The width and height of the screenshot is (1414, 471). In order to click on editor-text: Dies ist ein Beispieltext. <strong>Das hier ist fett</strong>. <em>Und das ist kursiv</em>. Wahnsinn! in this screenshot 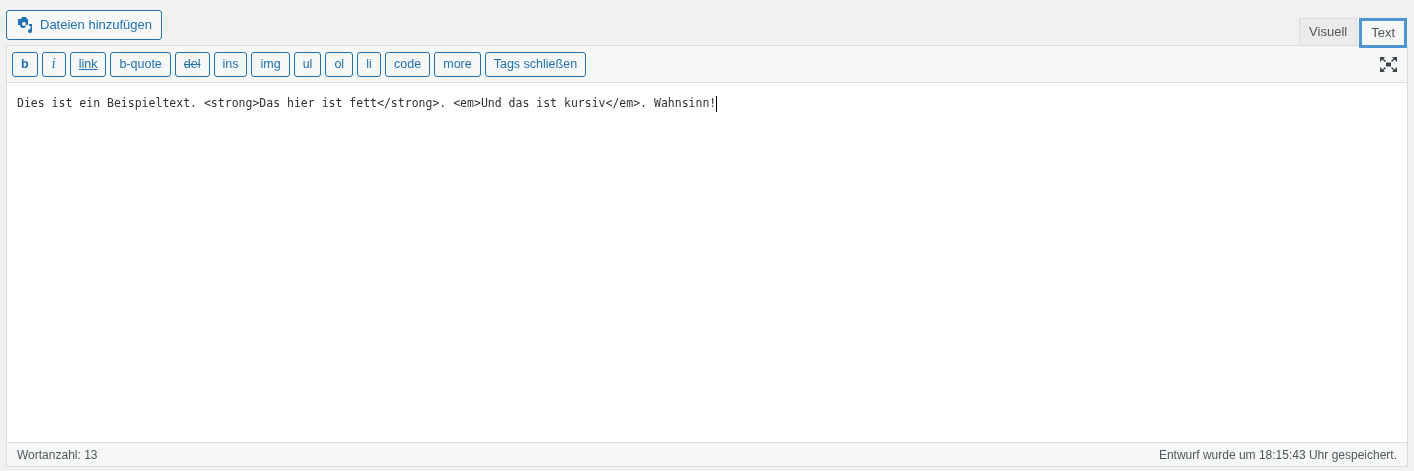, I will do `click(367, 103)`.